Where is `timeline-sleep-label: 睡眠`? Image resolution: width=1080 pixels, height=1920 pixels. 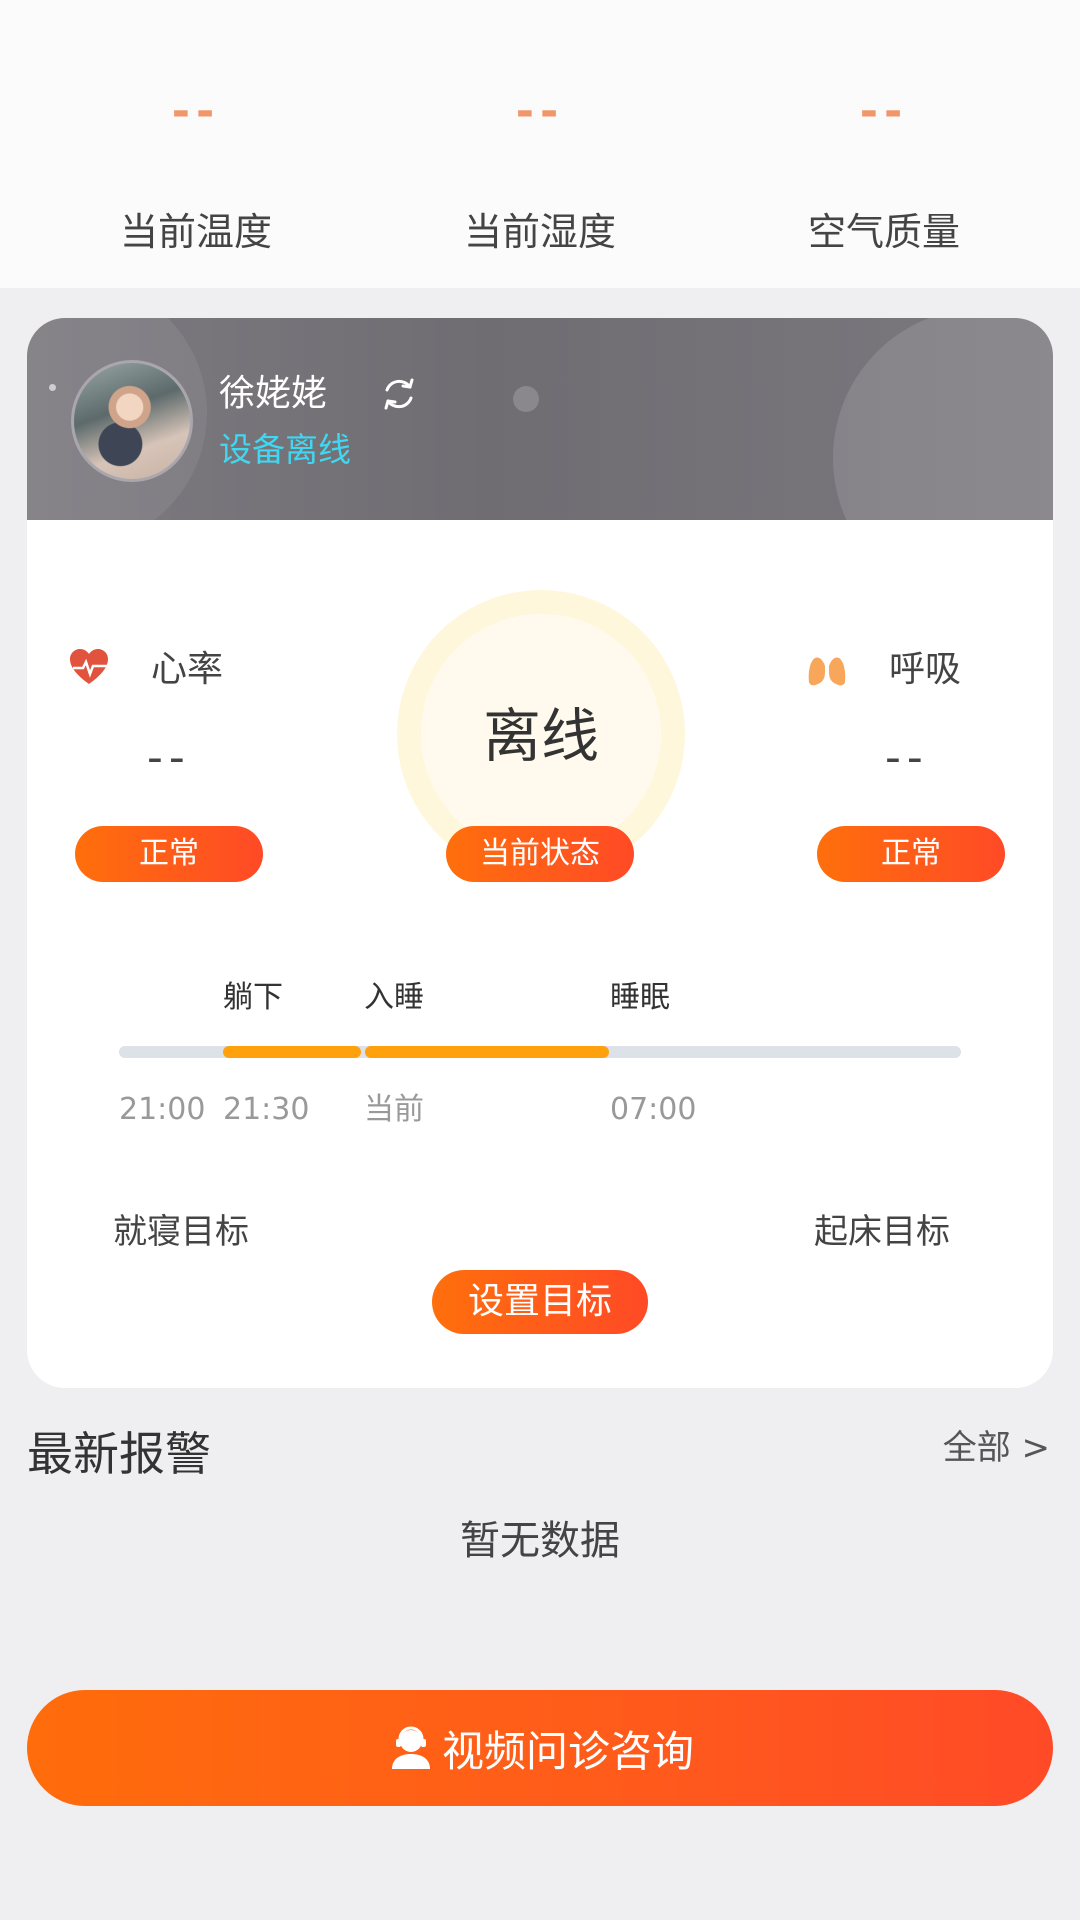 timeline-sleep-label: 睡眠 is located at coordinates (640, 997).